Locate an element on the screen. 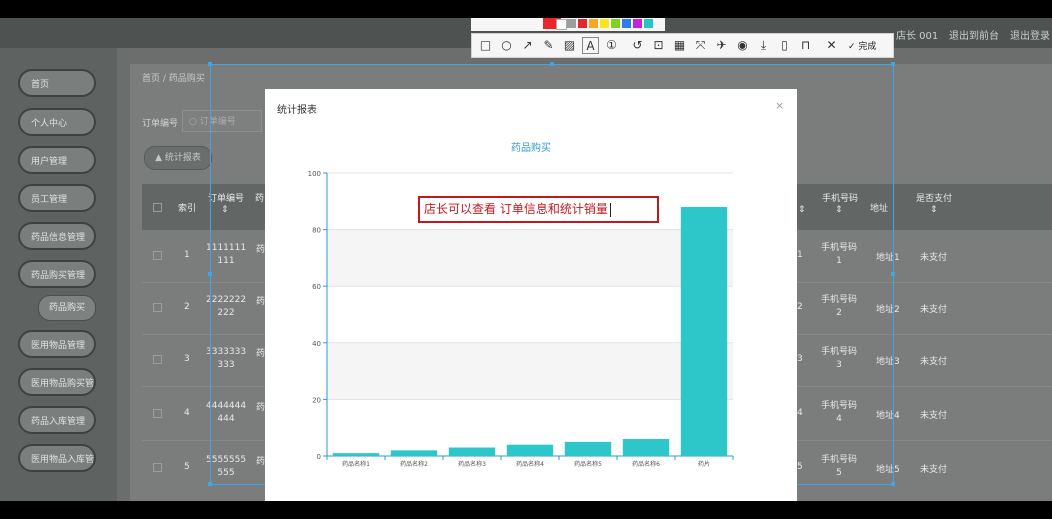  sidebar-item-medical-purchase: 医用物品购买管理 is located at coordinates (57, 382).